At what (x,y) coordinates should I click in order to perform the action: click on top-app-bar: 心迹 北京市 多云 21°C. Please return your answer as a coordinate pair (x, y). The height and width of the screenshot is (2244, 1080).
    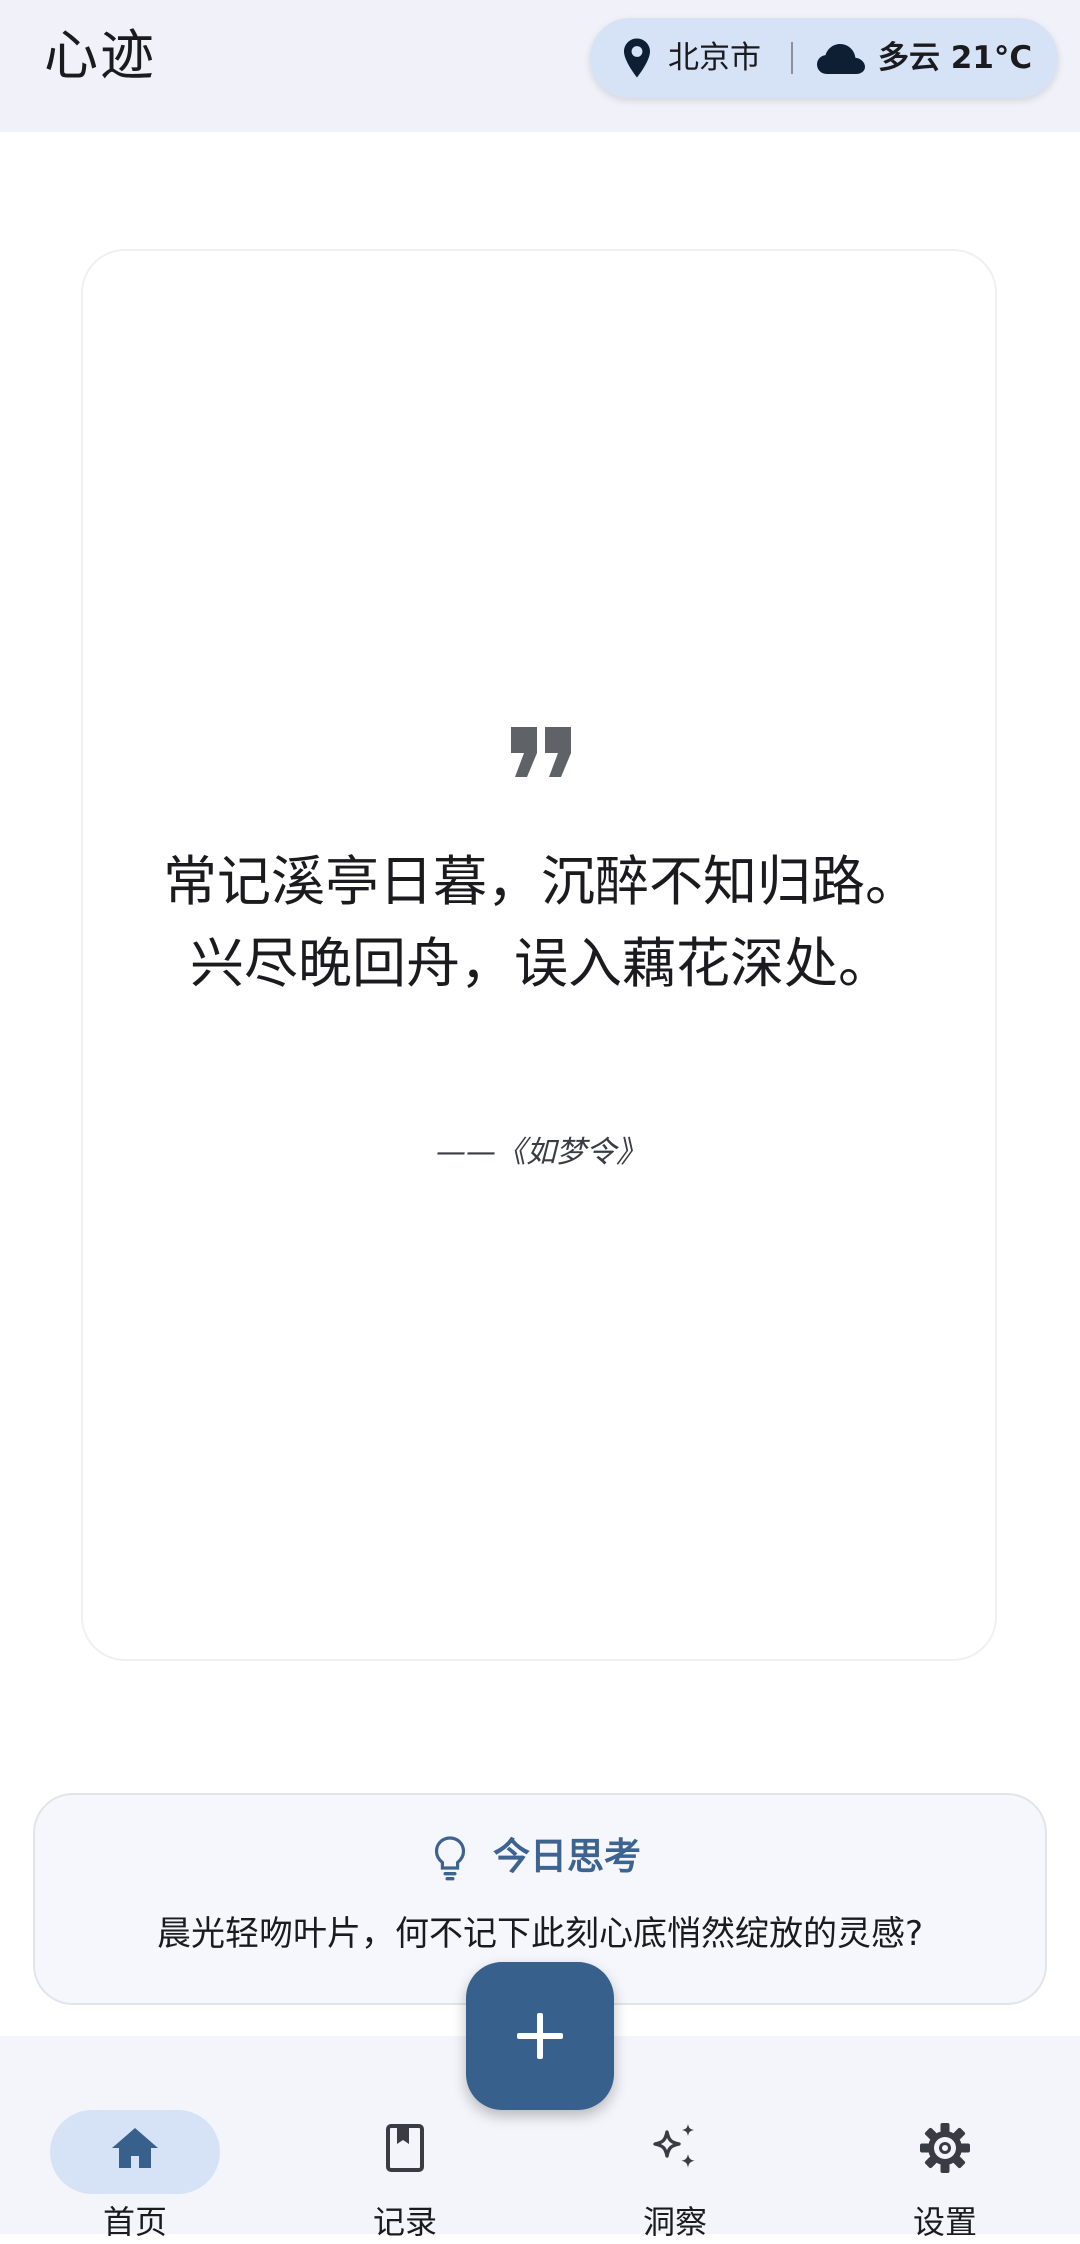
    Looking at the image, I should click on (540, 66).